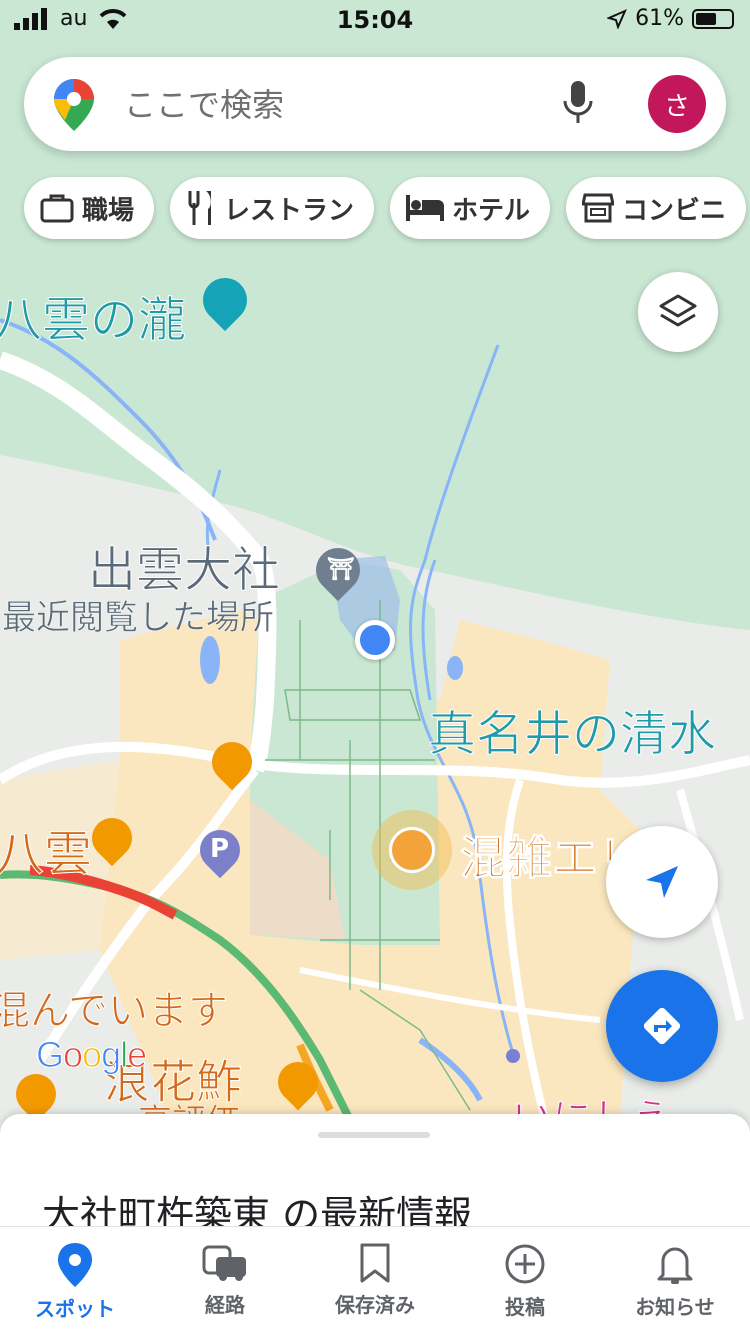 The width and height of the screenshot is (750, 1335). I want to click on chip-convenience-store: コンビニ, so click(656, 208).